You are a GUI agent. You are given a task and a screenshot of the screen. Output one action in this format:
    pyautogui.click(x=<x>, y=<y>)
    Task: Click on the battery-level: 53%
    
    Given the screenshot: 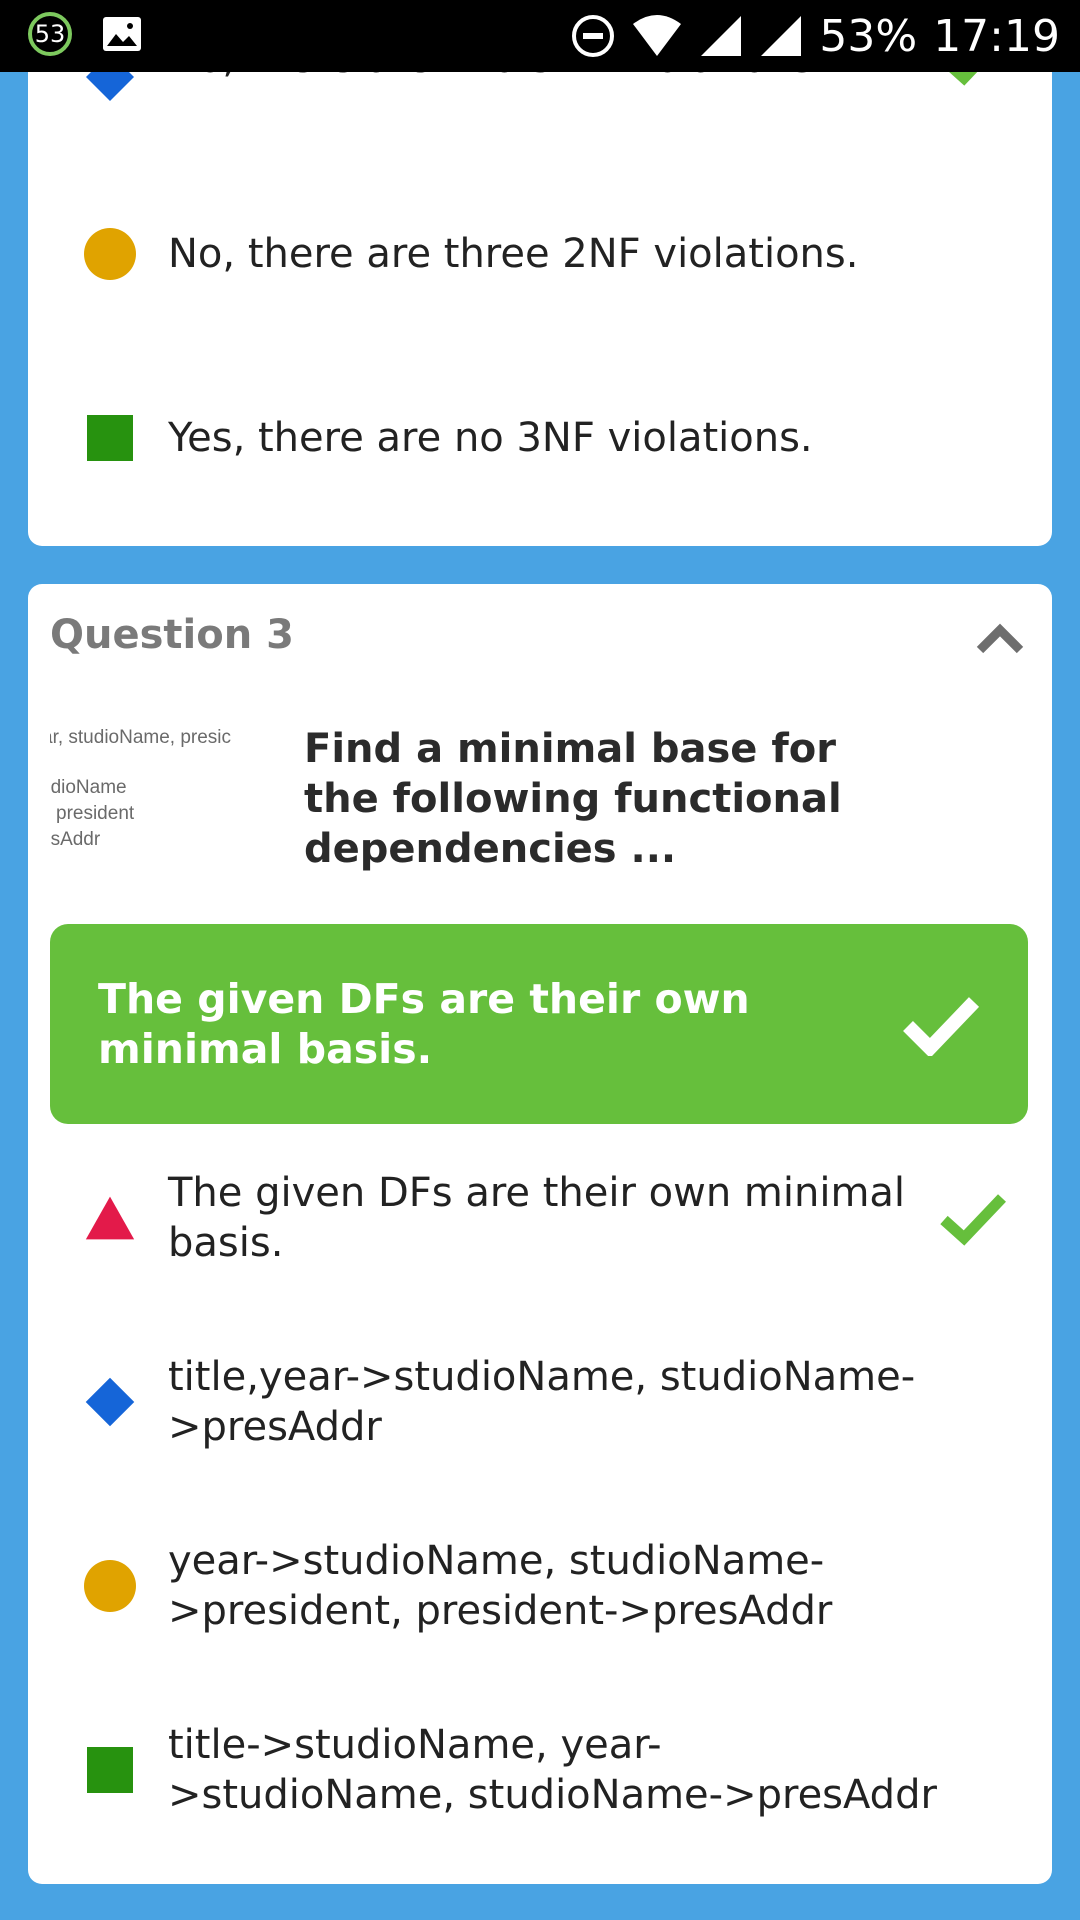 What is the action you would take?
    pyautogui.click(x=868, y=36)
    